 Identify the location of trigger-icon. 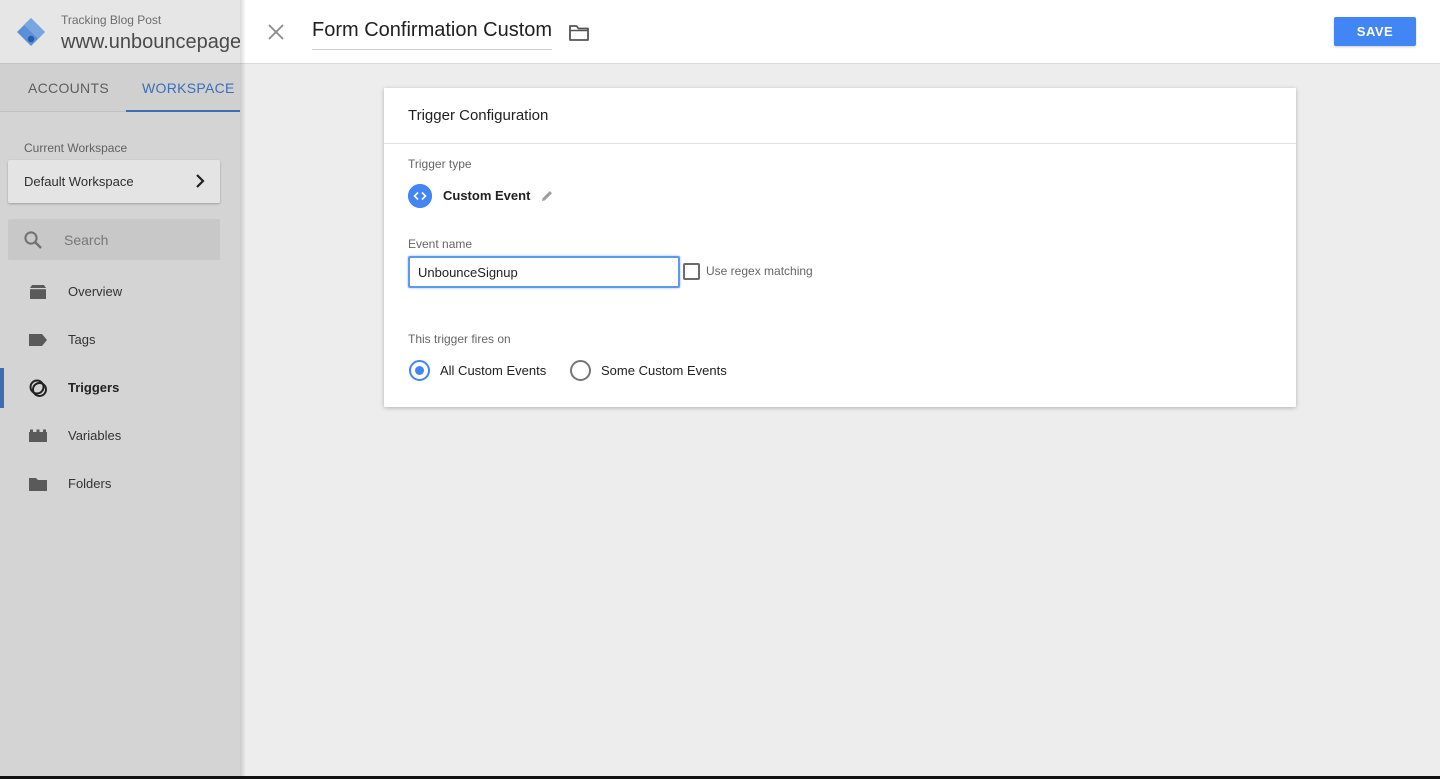
(38, 388).